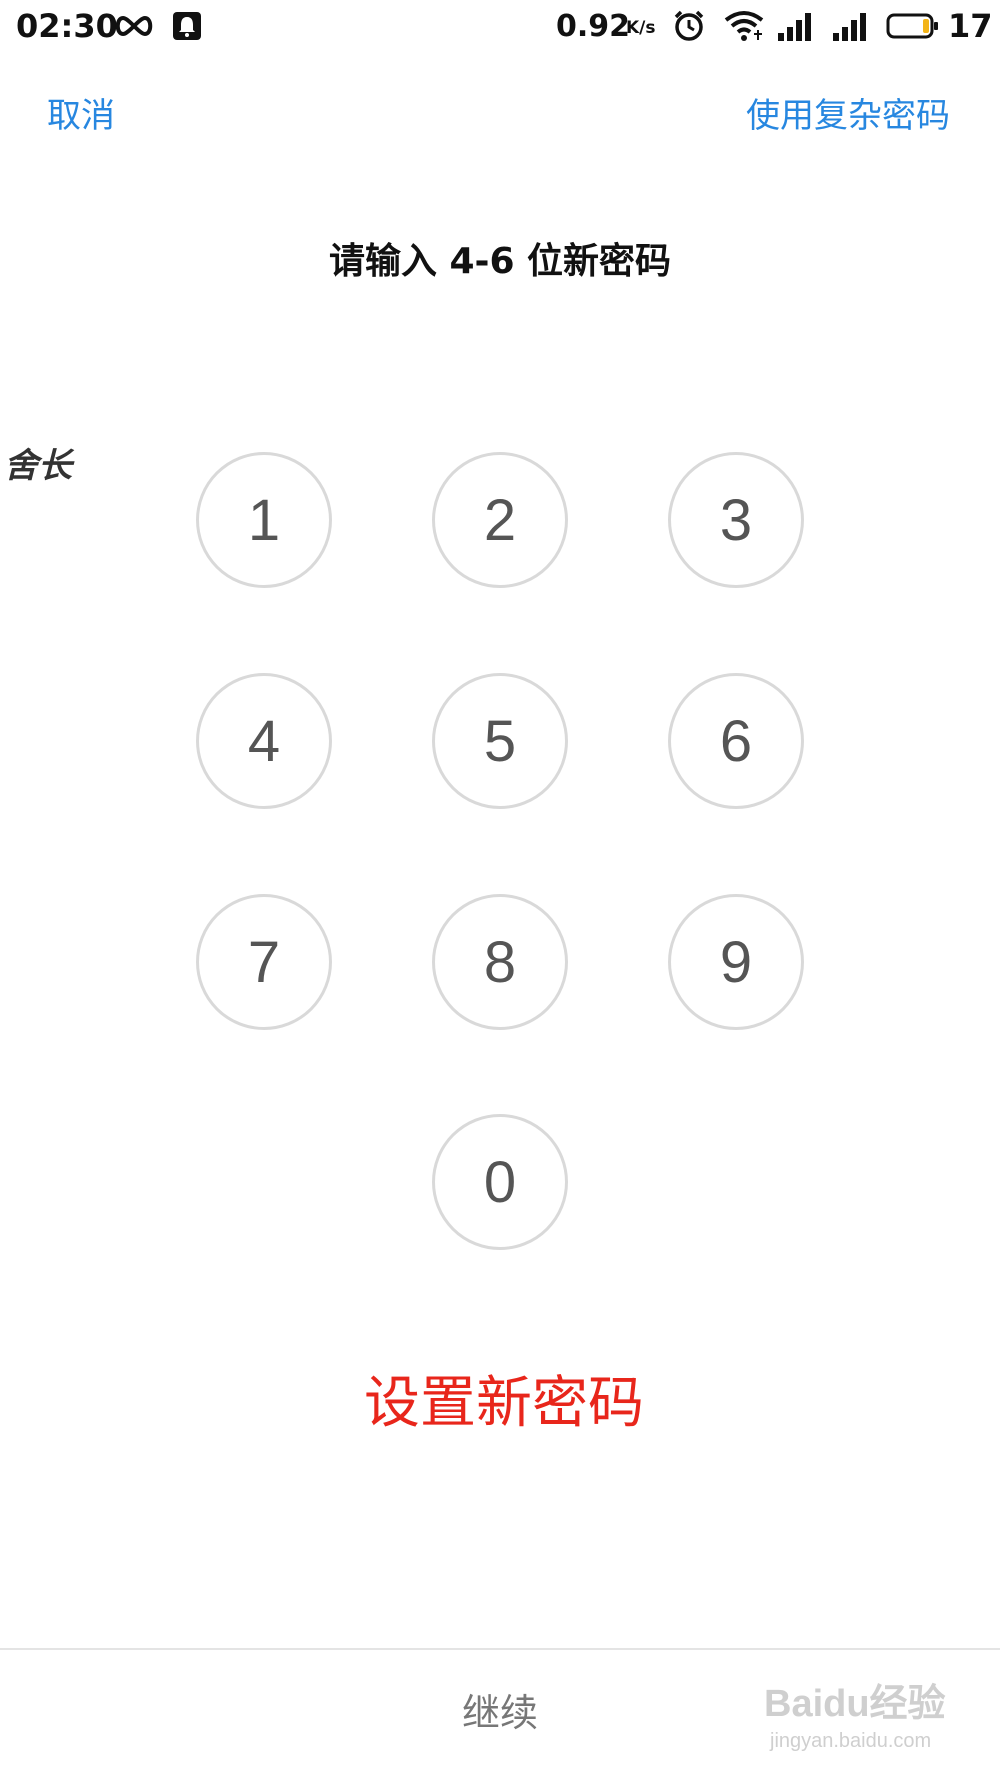 The width and height of the screenshot is (1000, 1778). I want to click on net-speed-value: 0.92, so click(593, 26).